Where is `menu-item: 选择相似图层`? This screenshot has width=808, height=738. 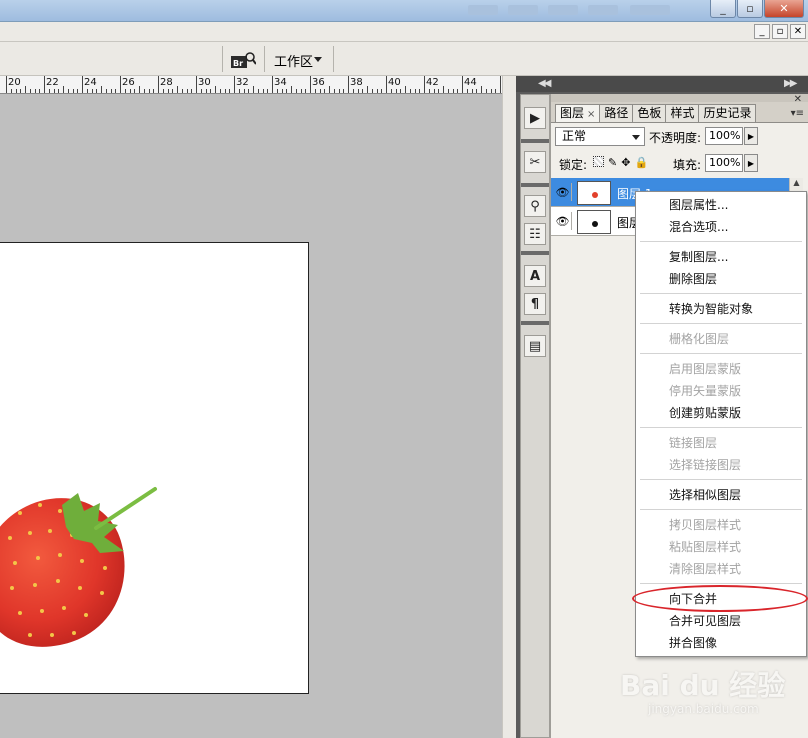 menu-item: 选择相似图层 is located at coordinates (721, 495).